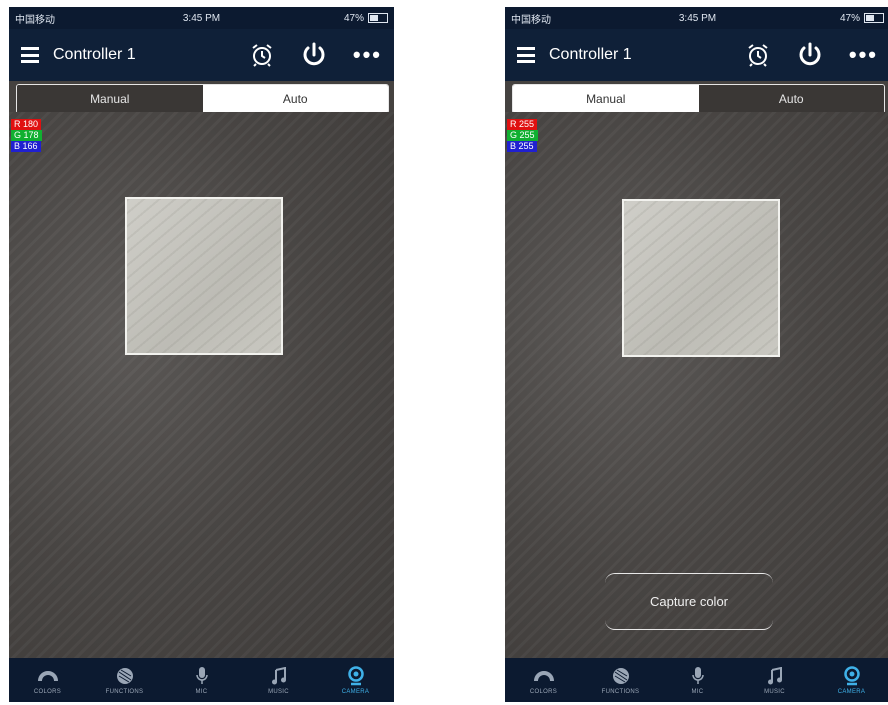 The image size is (888, 705). I want to click on rgb-readout: R 255 G 255 B 255, so click(522, 135).